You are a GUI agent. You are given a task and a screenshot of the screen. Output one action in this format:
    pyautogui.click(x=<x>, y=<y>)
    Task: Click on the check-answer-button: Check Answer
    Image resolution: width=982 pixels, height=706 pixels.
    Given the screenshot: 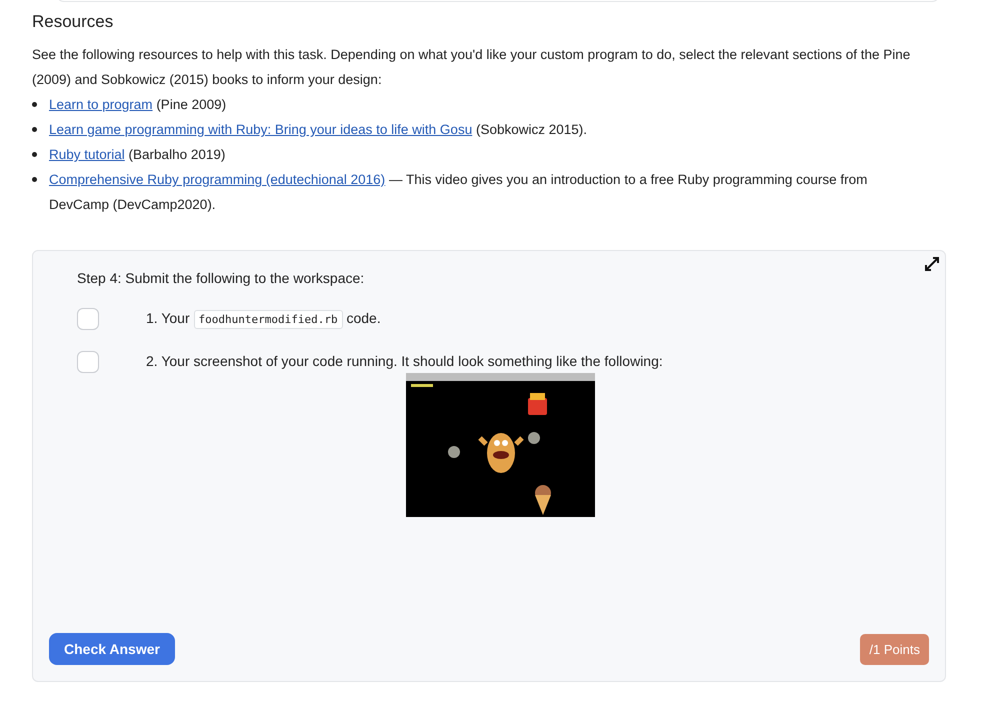 What is the action you would take?
    pyautogui.click(x=112, y=649)
    